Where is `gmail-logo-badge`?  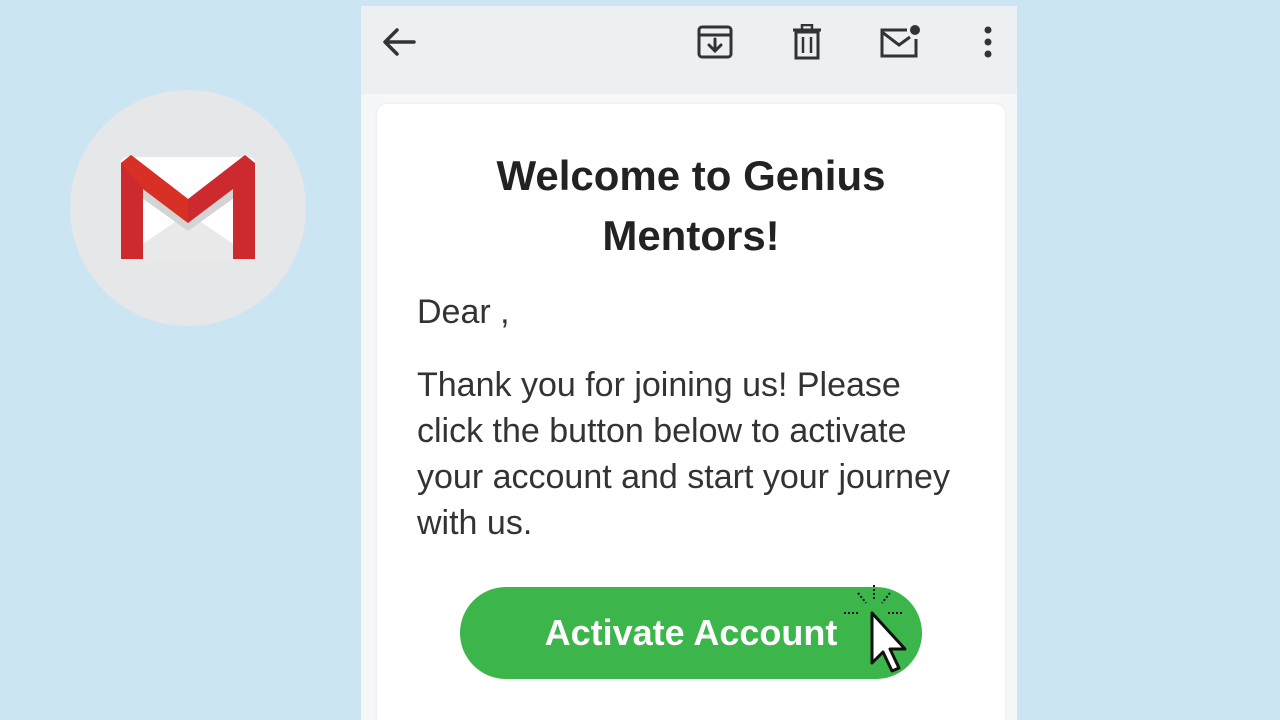 gmail-logo-badge is located at coordinates (188, 208).